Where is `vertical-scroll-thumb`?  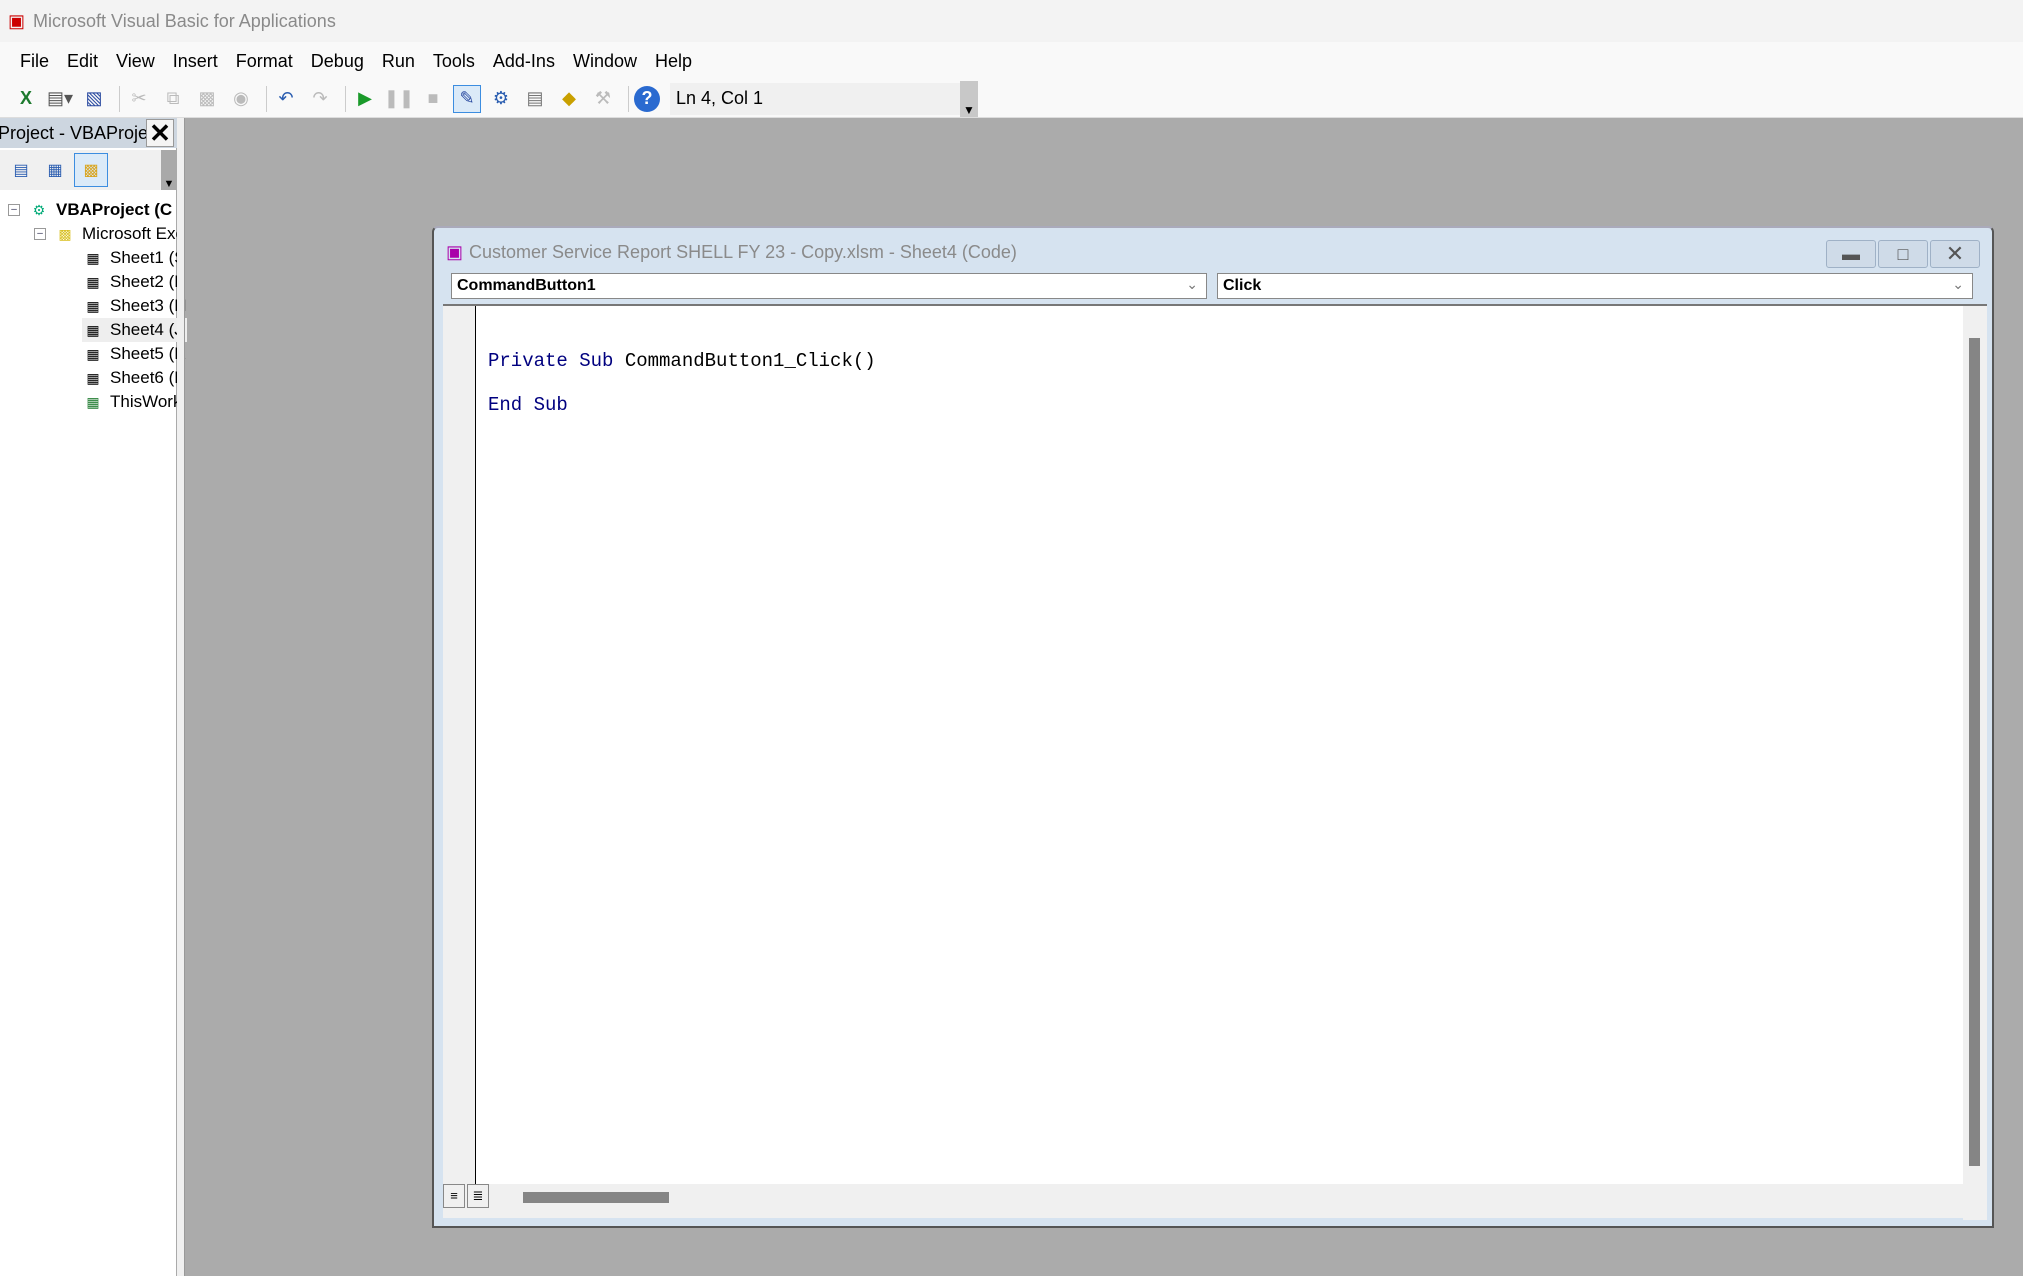
vertical-scroll-thumb is located at coordinates (1974, 752).